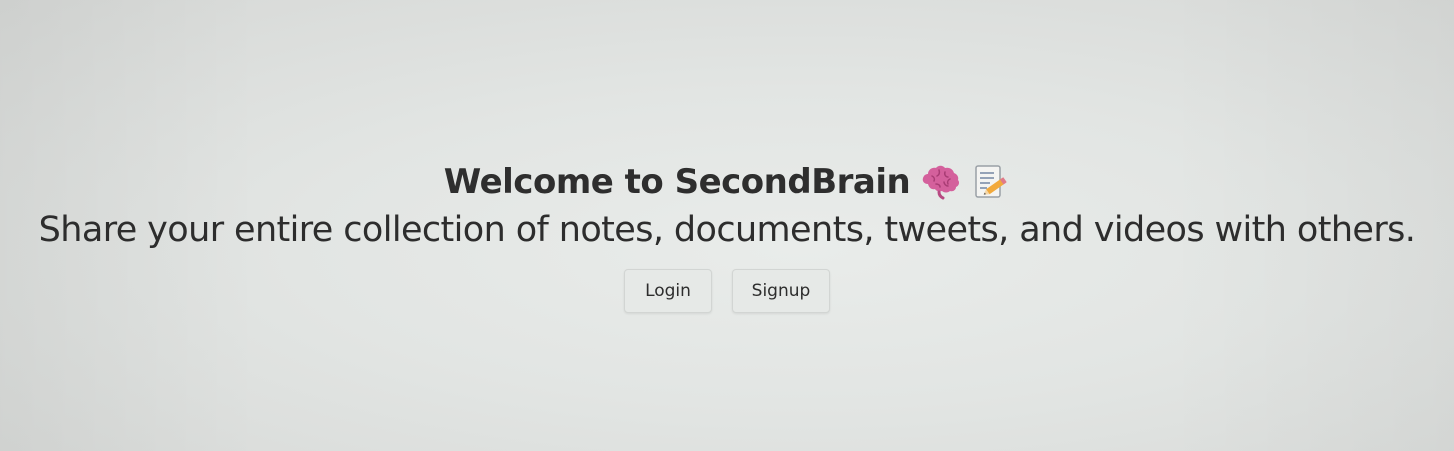  What do you see at coordinates (668, 291) in the screenshot?
I see `login-button: Login` at bounding box center [668, 291].